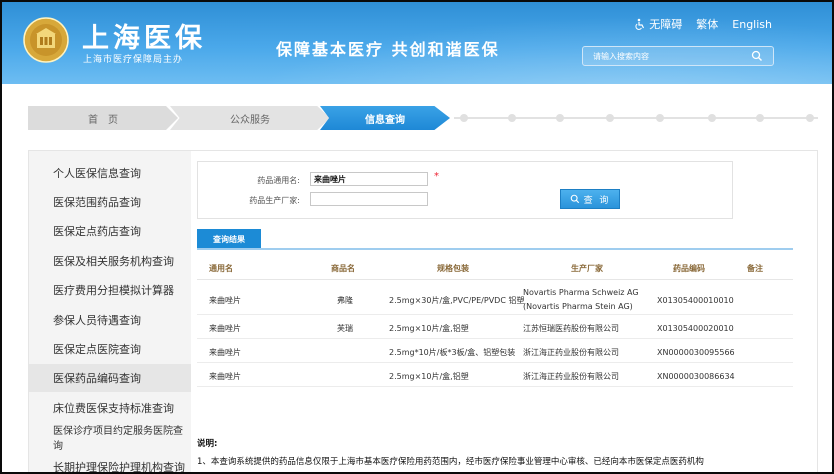 The width and height of the screenshot is (834, 474). Describe the element at coordinates (221, 268) in the screenshot. I see `column-header-generic: 通用名` at that location.